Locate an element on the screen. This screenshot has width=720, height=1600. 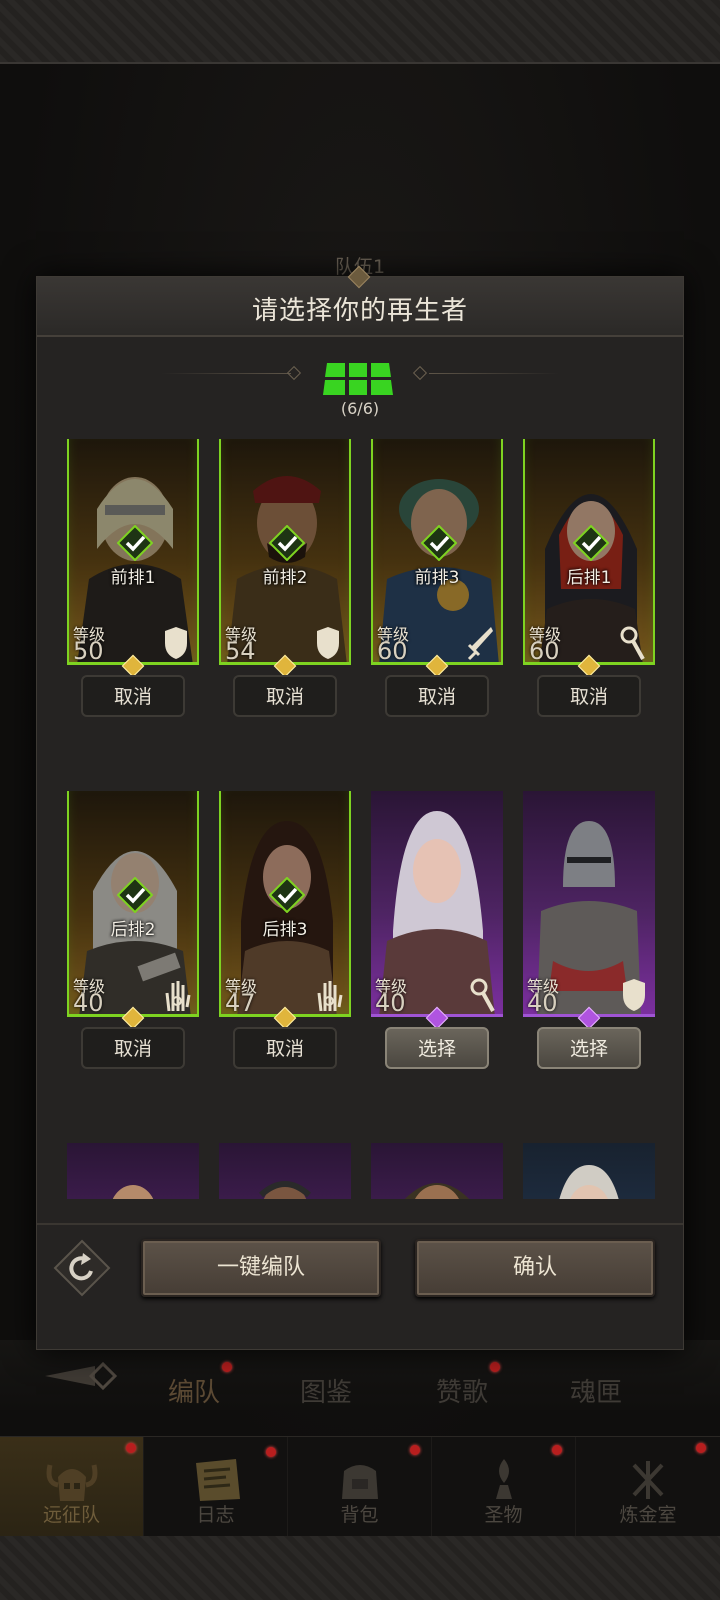
tab-codex: 图鉴 is located at coordinates (326, 1390).